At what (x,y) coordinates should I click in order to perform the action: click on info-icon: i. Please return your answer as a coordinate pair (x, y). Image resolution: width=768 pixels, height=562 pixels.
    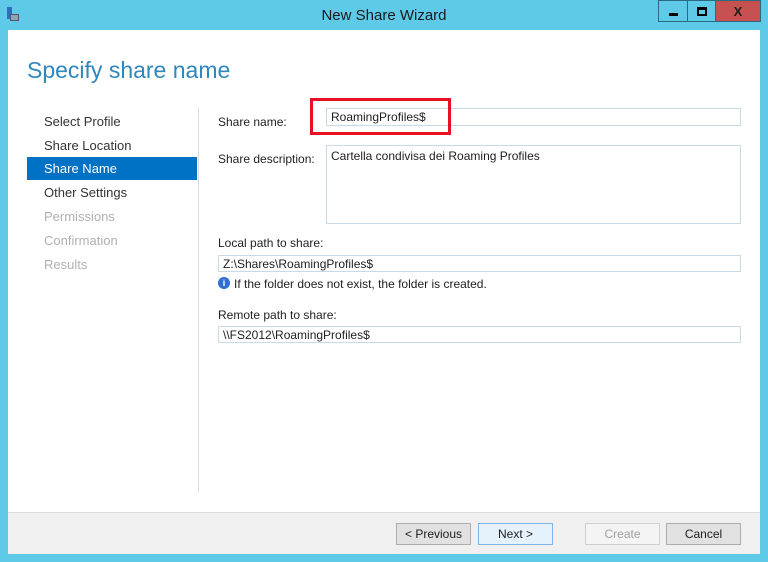
    Looking at the image, I should click on (224, 283).